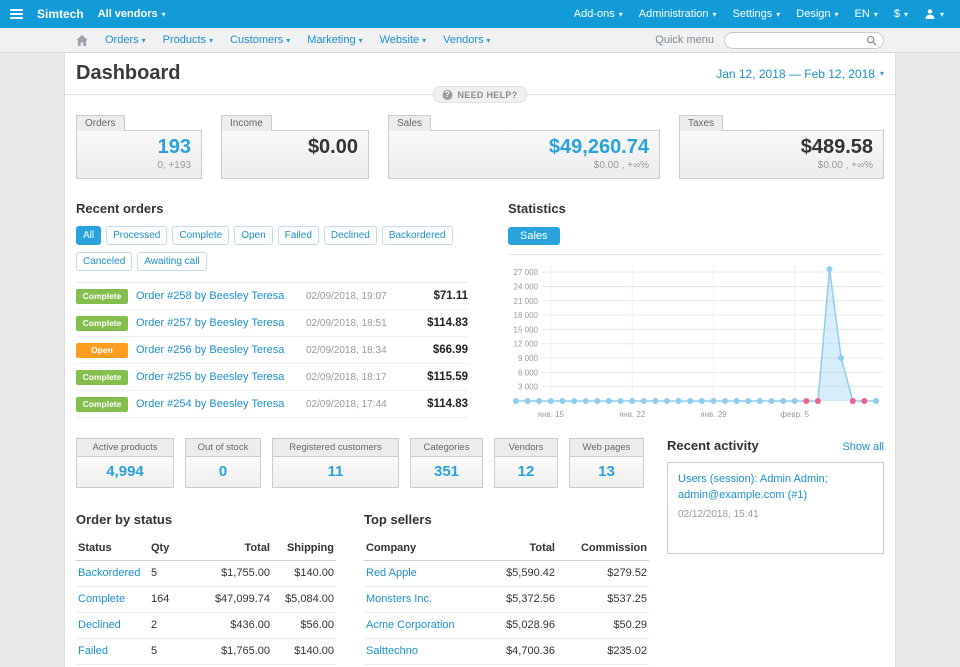  Describe the element at coordinates (528, 372) in the screenshot. I see `svg-text: 6 000` at that location.